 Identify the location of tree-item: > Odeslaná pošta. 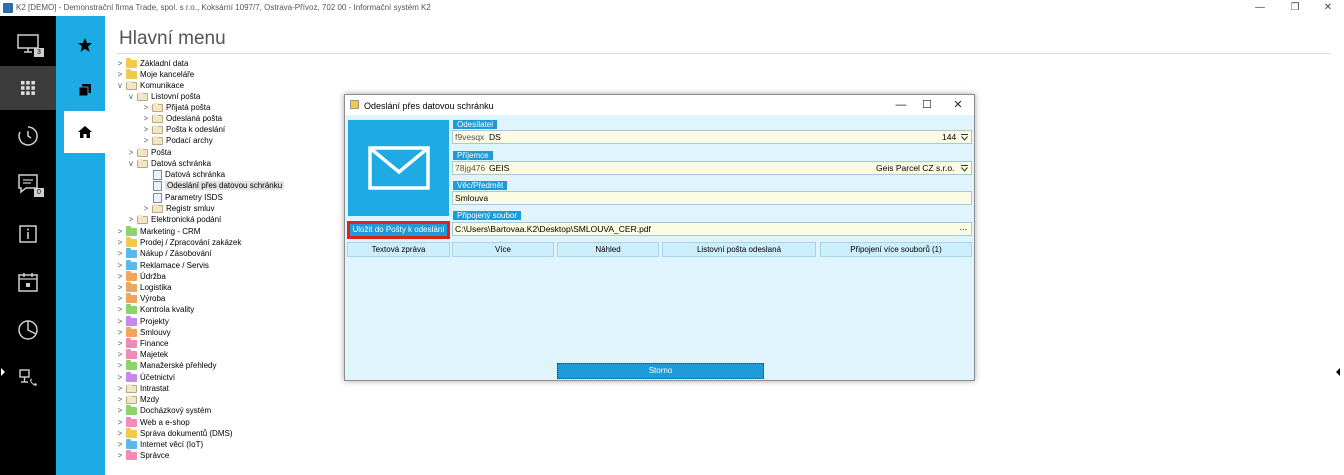
(182, 118).